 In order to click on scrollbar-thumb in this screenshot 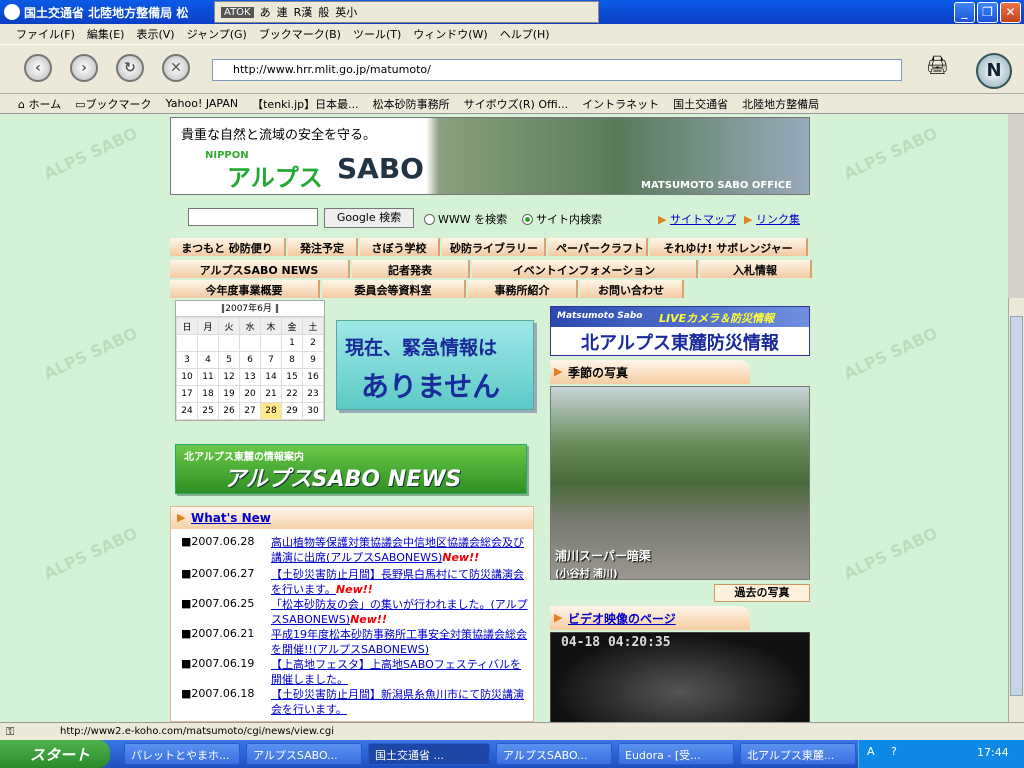, I will do `click(1016, 506)`.